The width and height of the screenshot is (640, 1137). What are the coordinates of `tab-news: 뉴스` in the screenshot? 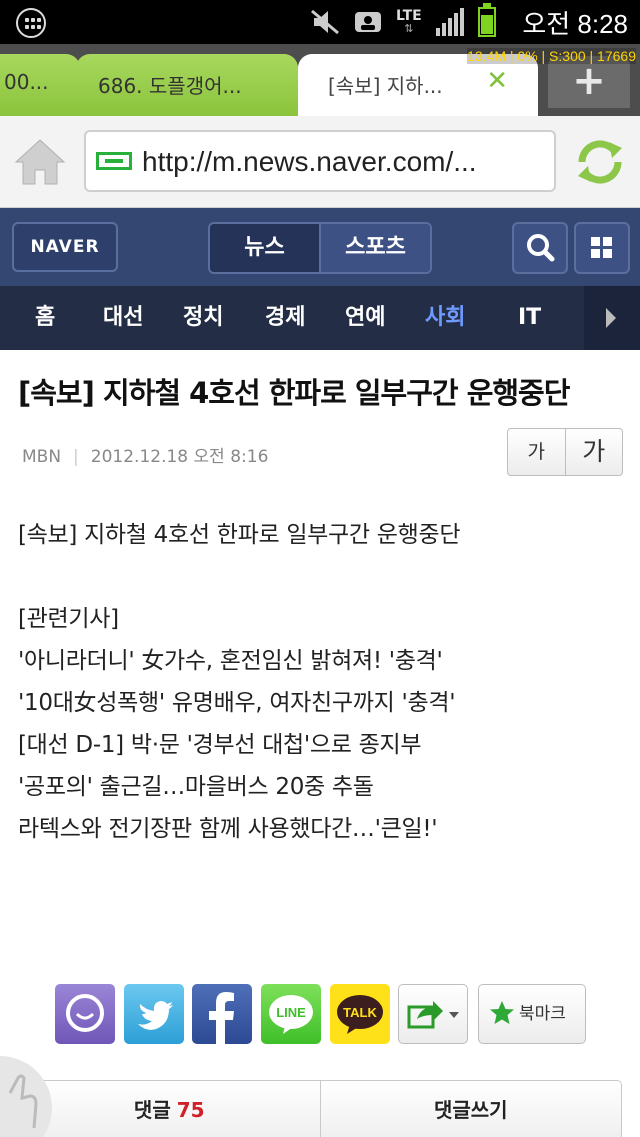 It's located at (265, 248).